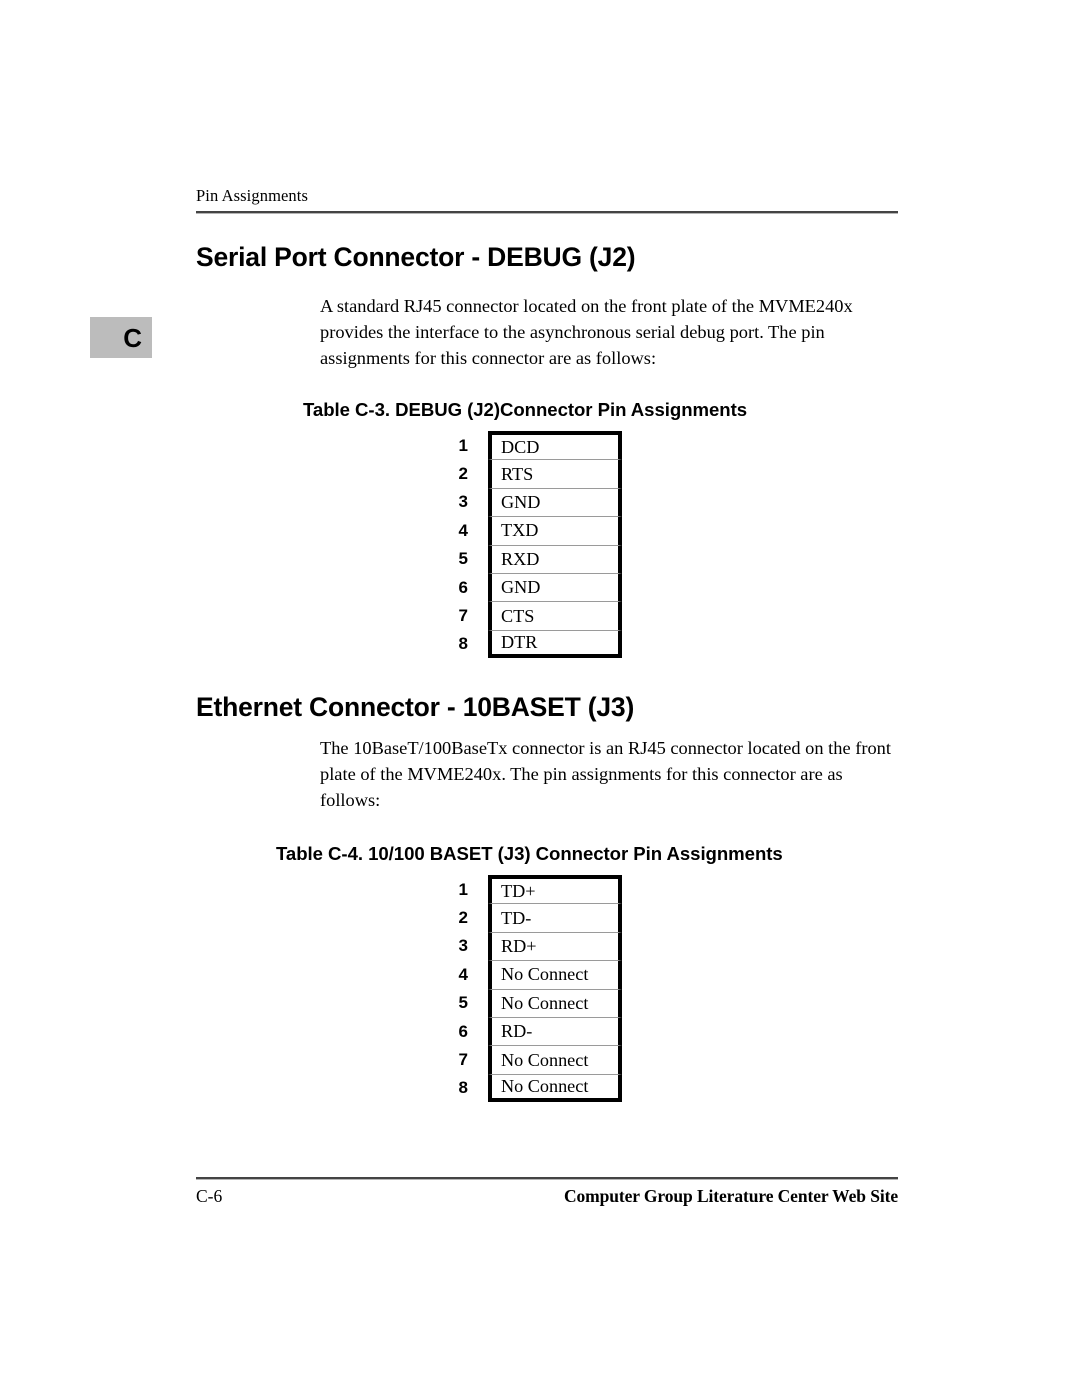  I want to click on header-rule, so click(547, 212).